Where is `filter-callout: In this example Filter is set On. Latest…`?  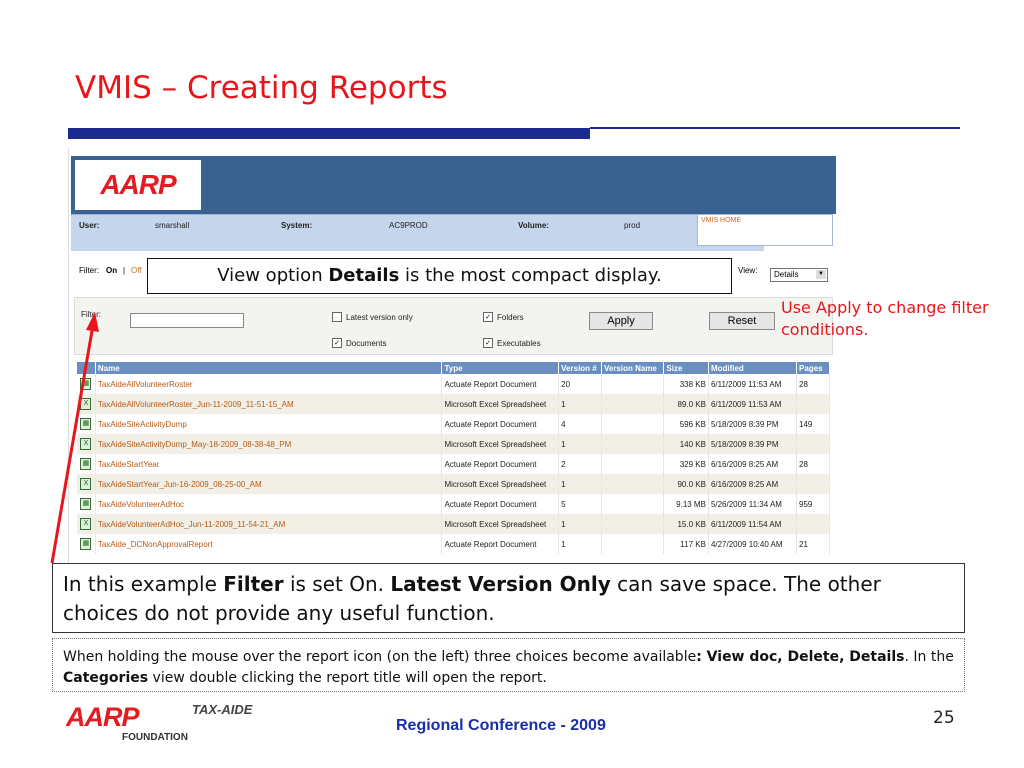
filter-callout: In this example Filter is set On. Latest… is located at coordinates (508, 598).